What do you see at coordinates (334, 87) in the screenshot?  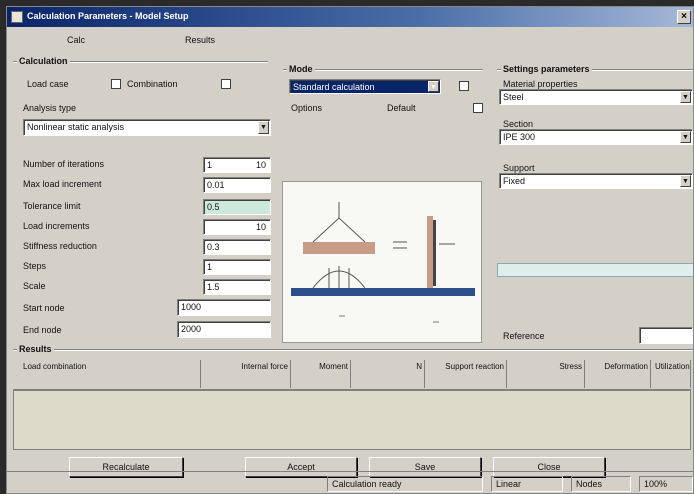 I see `mode-value: Standard calculation` at bounding box center [334, 87].